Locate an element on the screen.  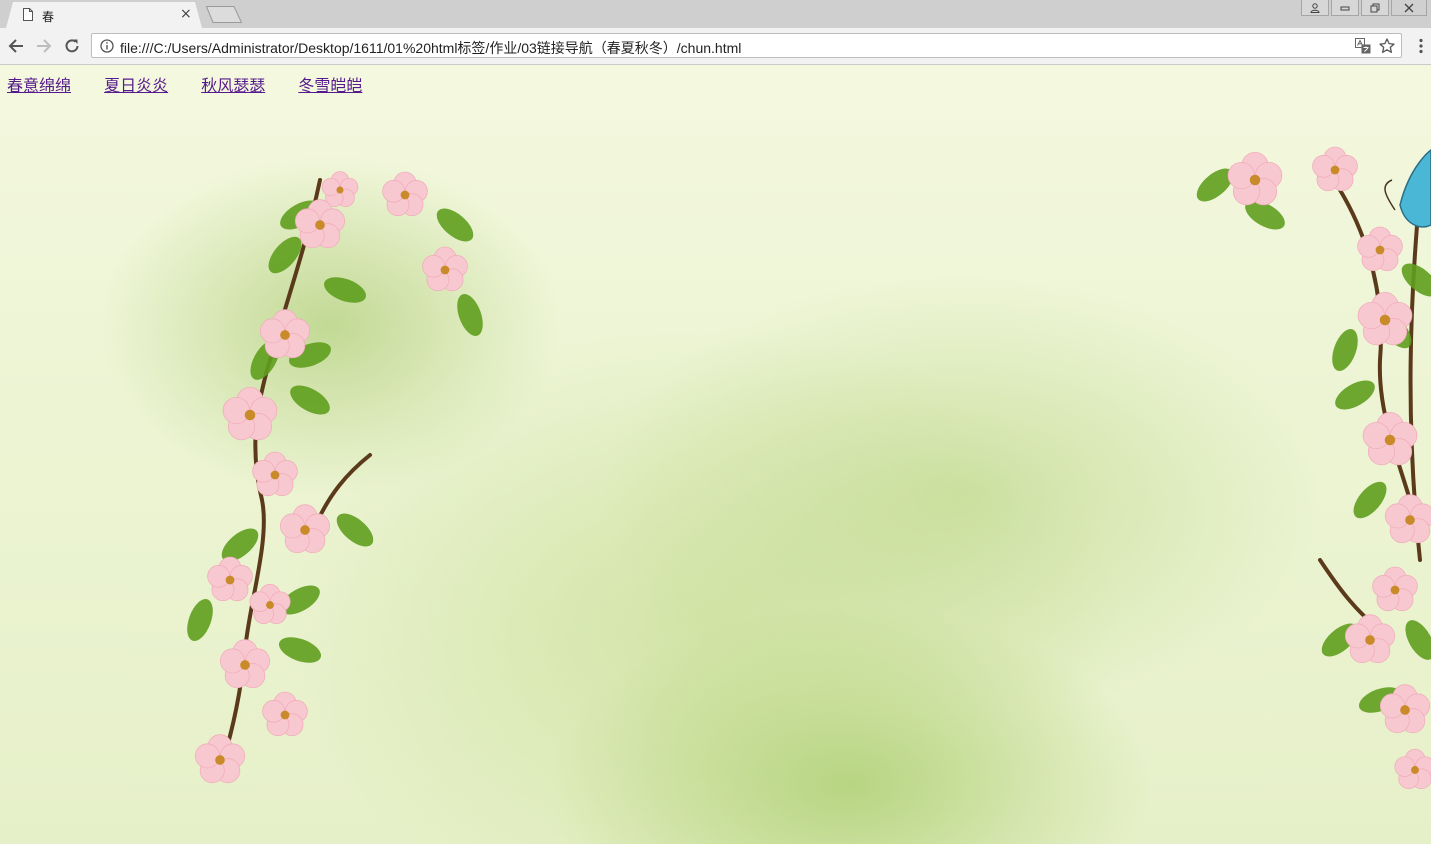
page-icon is located at coordinates (28, 14).